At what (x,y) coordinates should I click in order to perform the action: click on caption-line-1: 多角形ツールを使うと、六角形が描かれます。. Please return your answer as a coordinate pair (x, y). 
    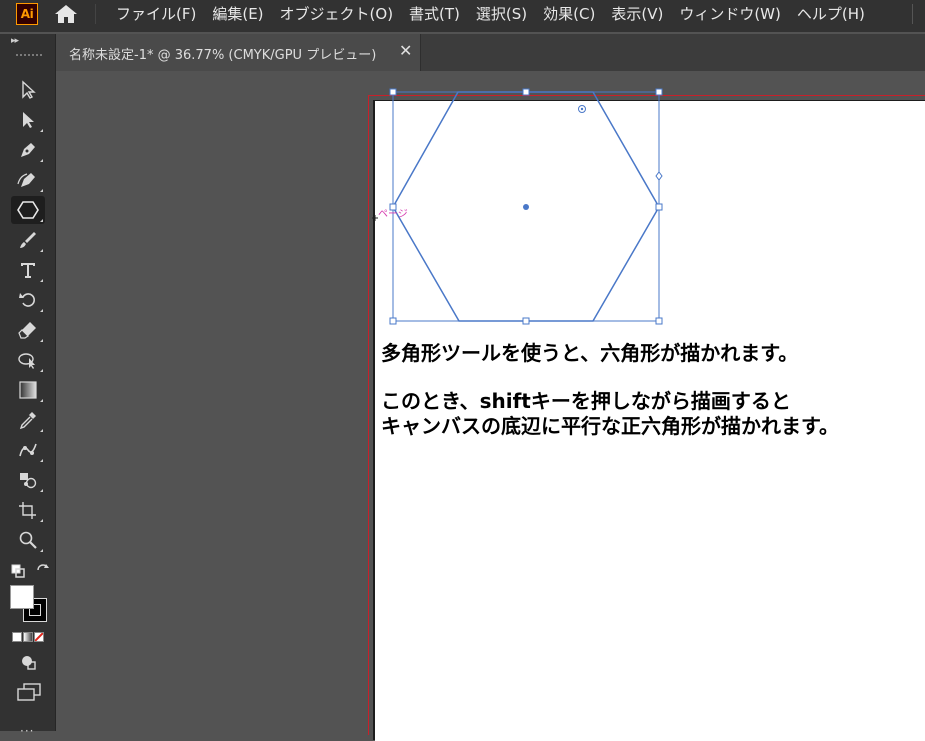
    Looking at the image, I should click on (590, 353).